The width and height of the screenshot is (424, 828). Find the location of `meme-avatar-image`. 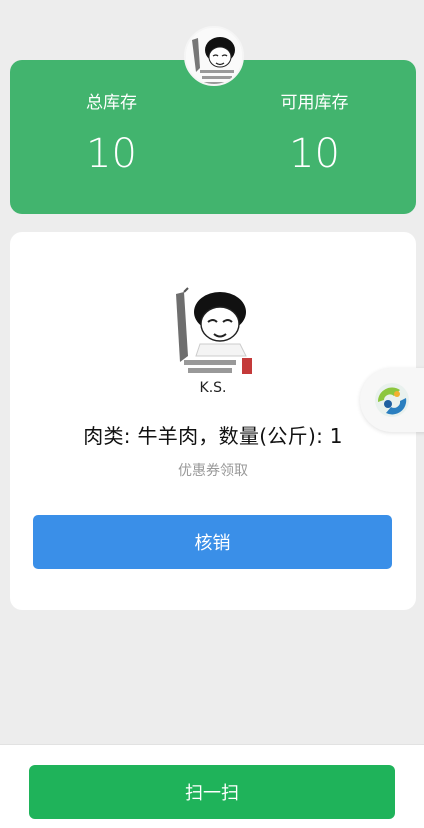

meme-avatar-image is located at coordinates (212, 336).